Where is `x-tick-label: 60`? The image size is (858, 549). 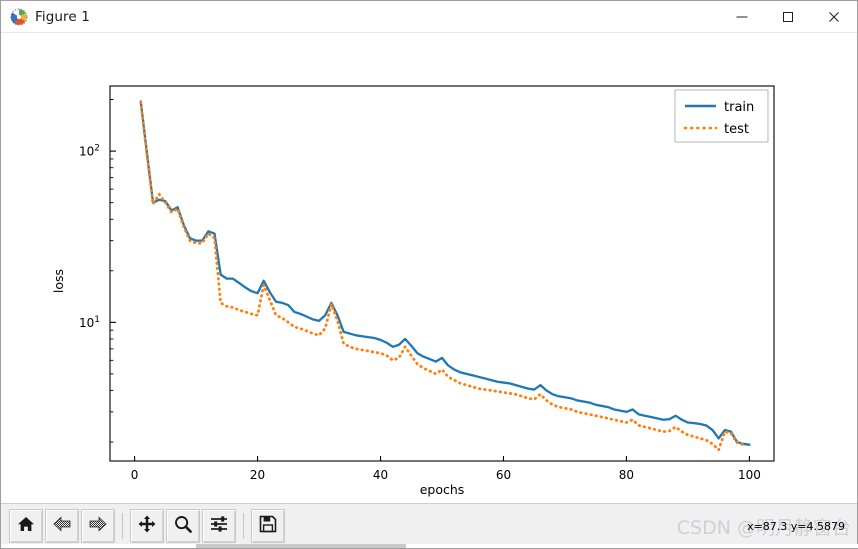 x-tick-label: 60 is located at coordinates (503, 475).